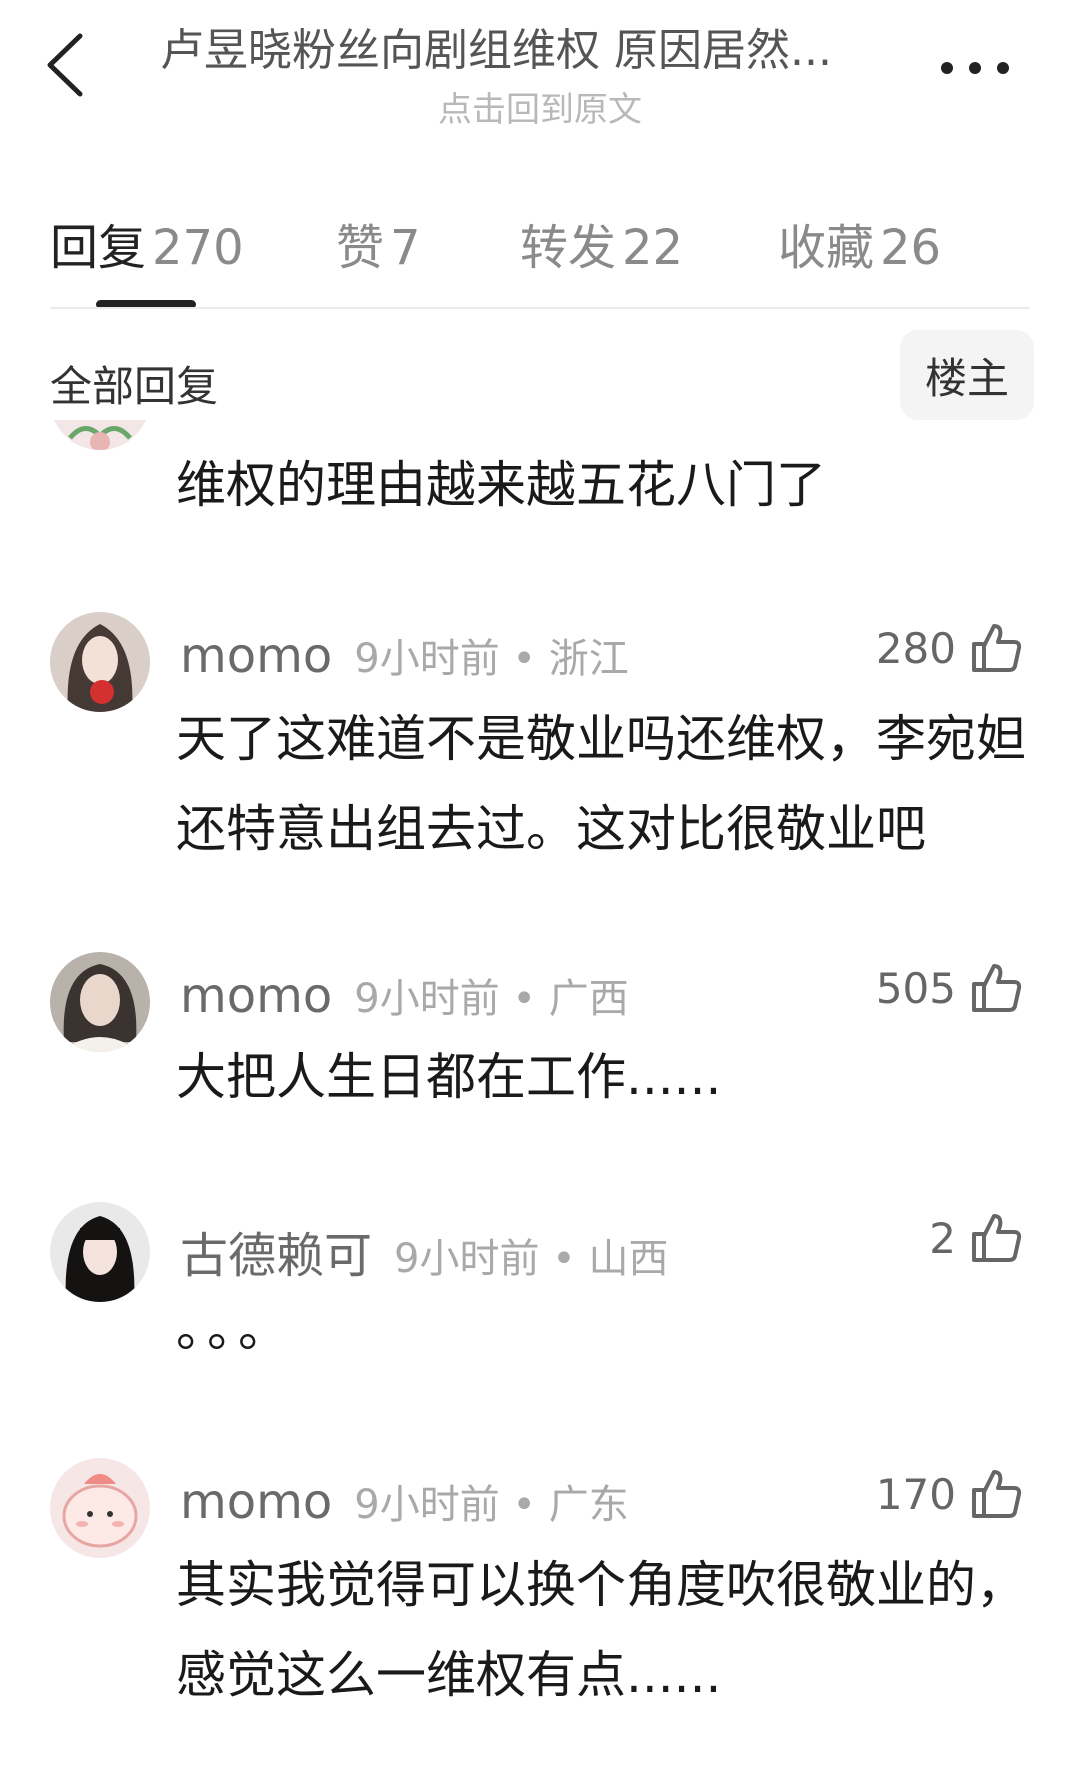 The image size is (1080, 1772). Describe the element at coordinates (915, 1494) in the screenshot. I see `like-count: 170` at that location.